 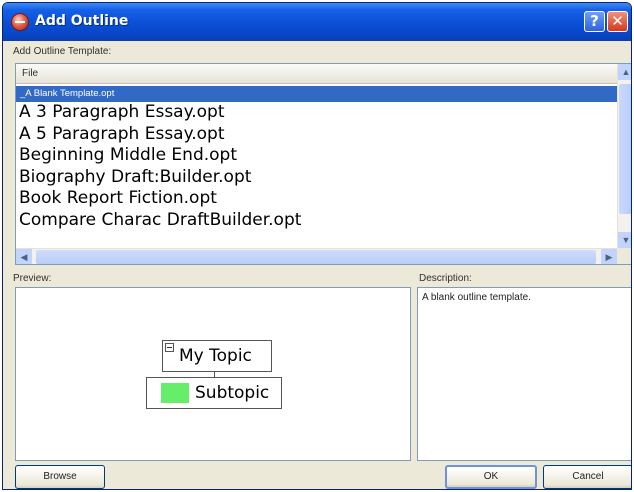 I want to click on title-bar: Add Outline ? ✕, so click(x=317, y=22).